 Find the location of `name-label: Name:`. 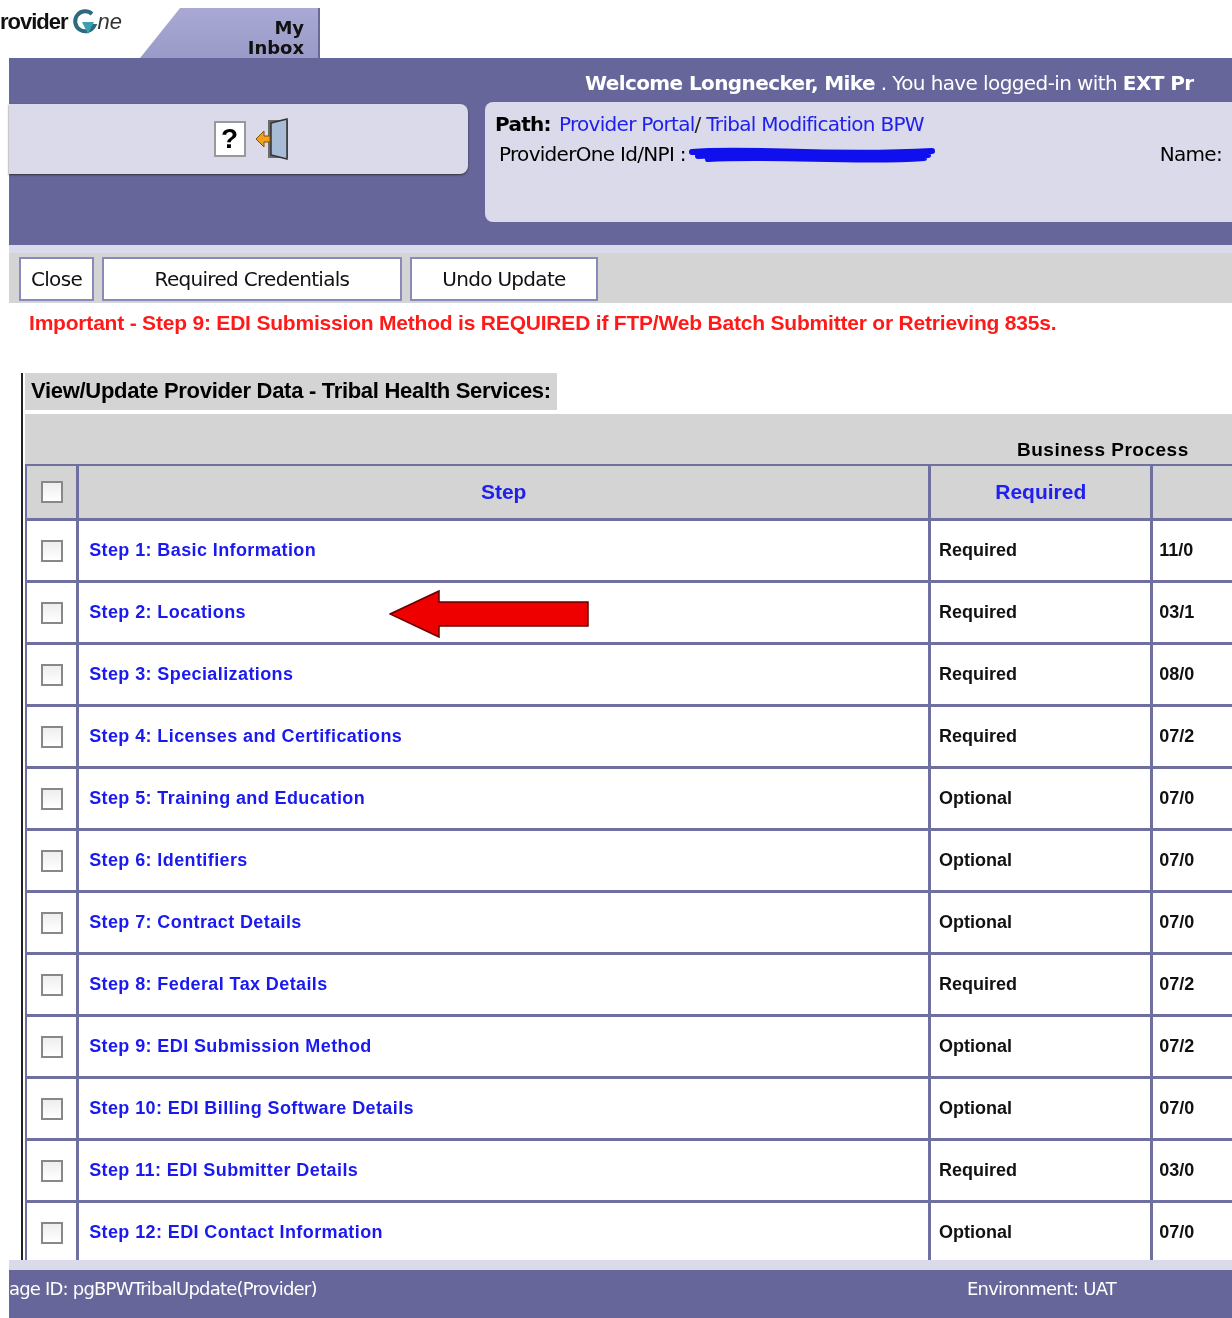

name-label: Name: is located at coordinates (1190, 154).